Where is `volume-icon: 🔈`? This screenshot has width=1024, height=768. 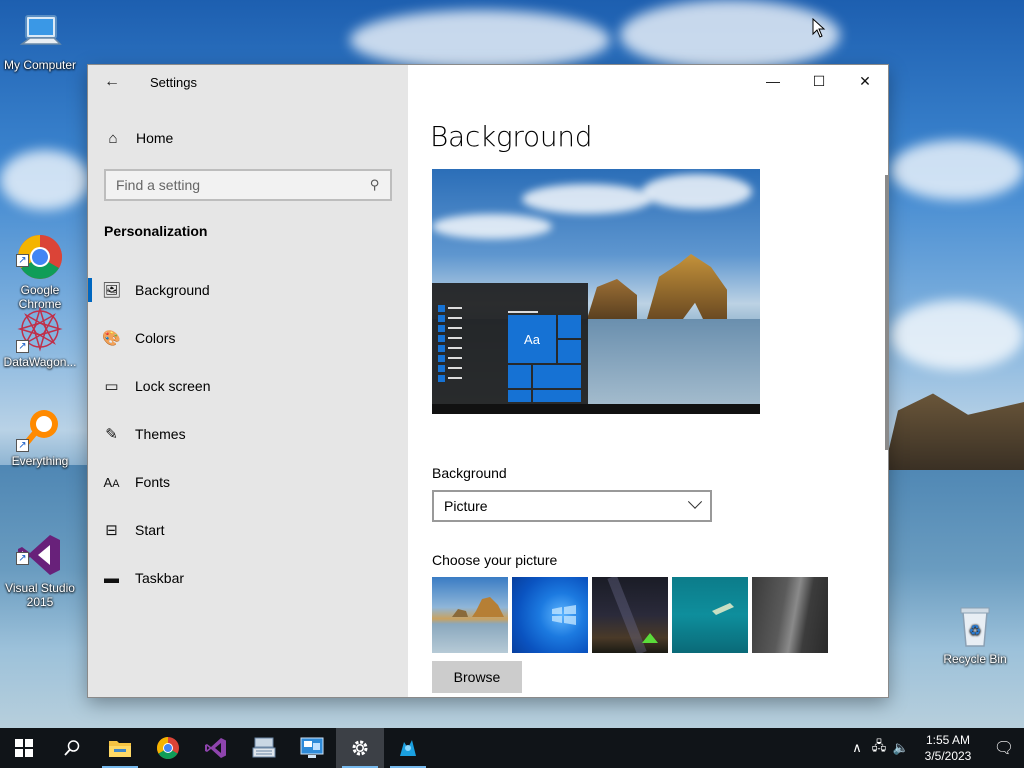 volume-icon: 🔈 is located at coordinates (901, 748).